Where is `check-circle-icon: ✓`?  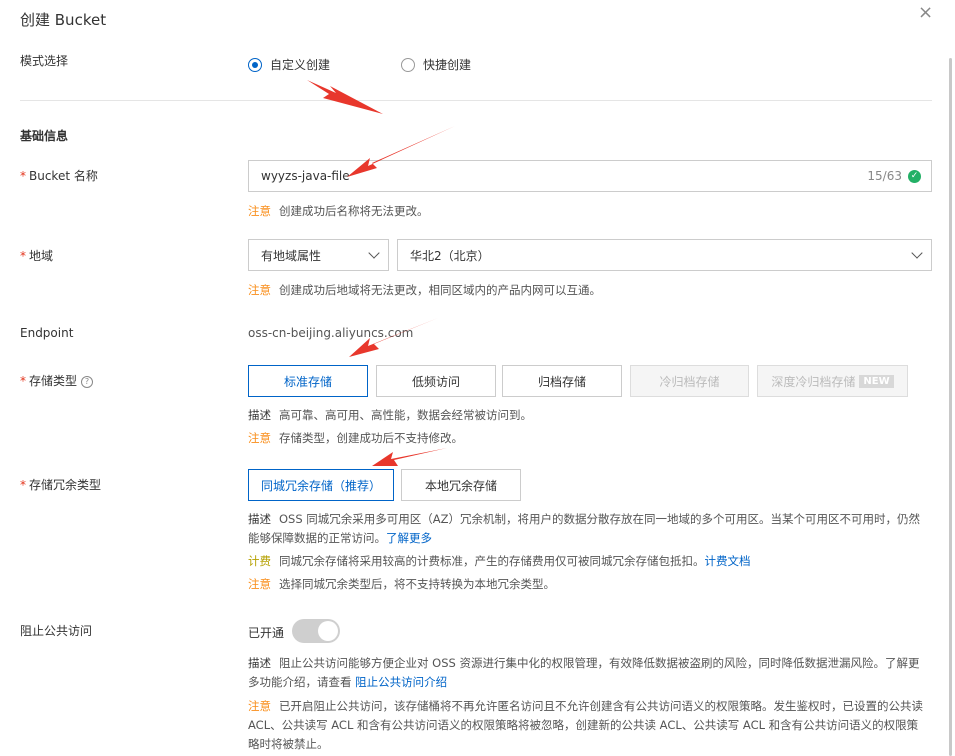
check-circle-icon: ✓ is located at coordinates (914, 176).